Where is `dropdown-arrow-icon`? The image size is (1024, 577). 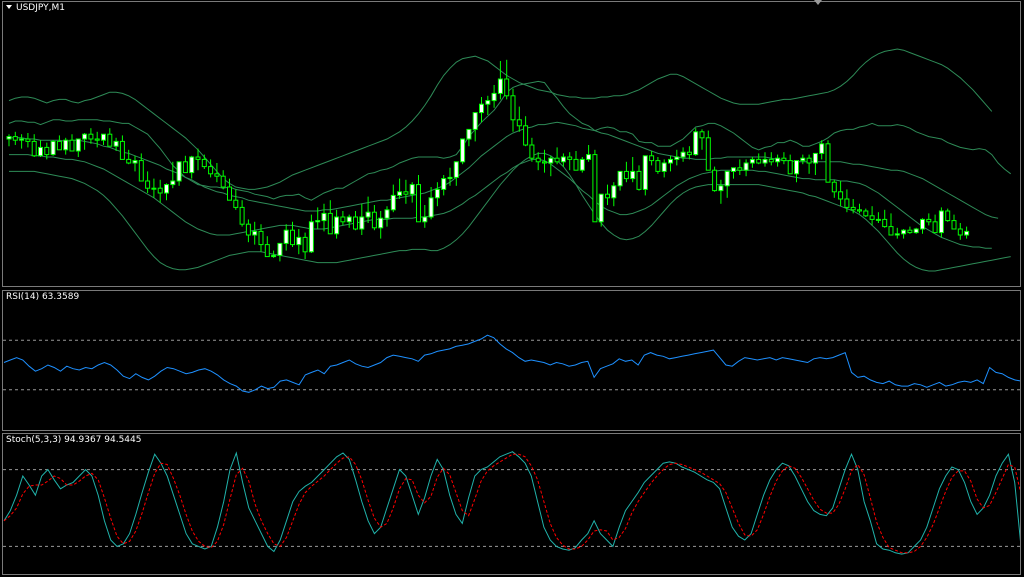 dropdown-arrow-icon is located at coordinates (9, 7).